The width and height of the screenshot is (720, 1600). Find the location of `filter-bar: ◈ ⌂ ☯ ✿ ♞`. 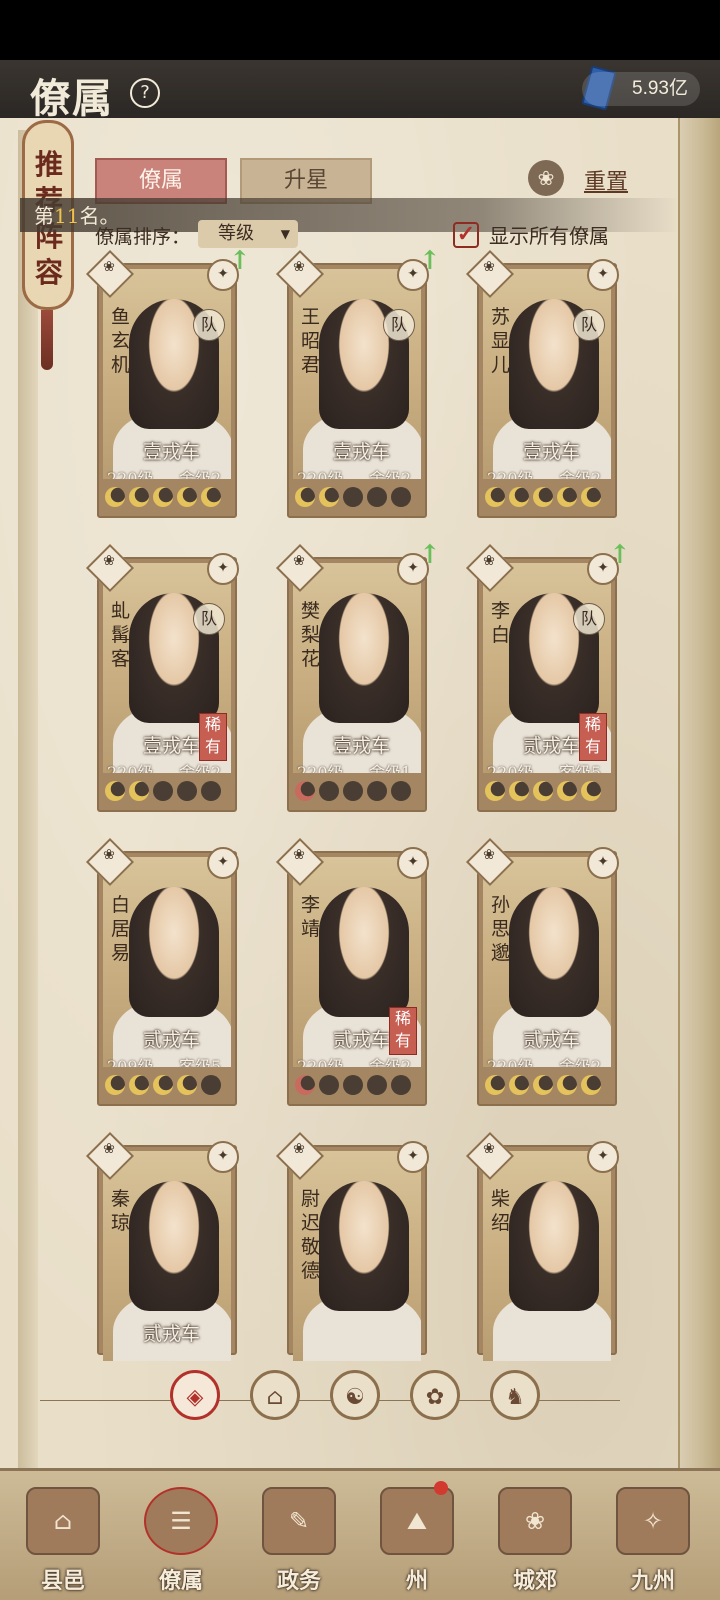

filter-bar: ◈ ⌂ ☯ ✿ ♞ is located at coordinates (360, 1400).